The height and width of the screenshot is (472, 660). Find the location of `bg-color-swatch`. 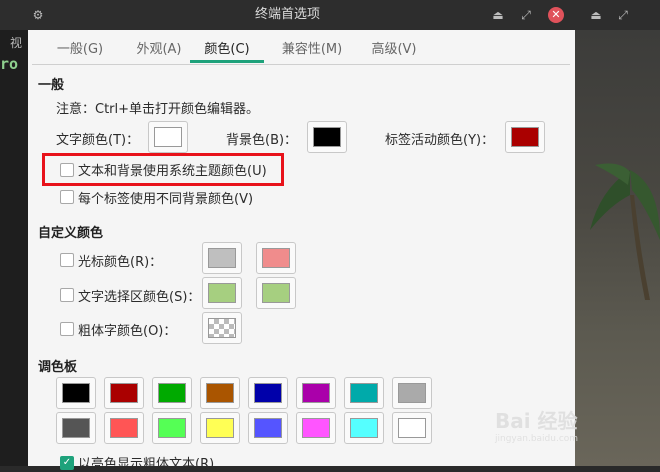

bg-color-swatch is located at coordinates (327, 137).